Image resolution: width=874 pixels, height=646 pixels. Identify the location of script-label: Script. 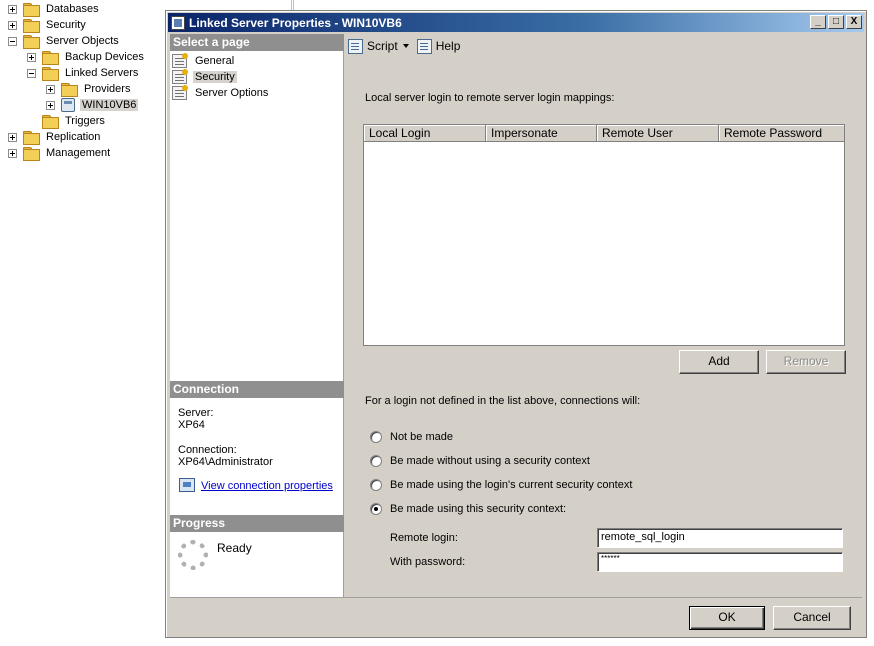
(382, 46).